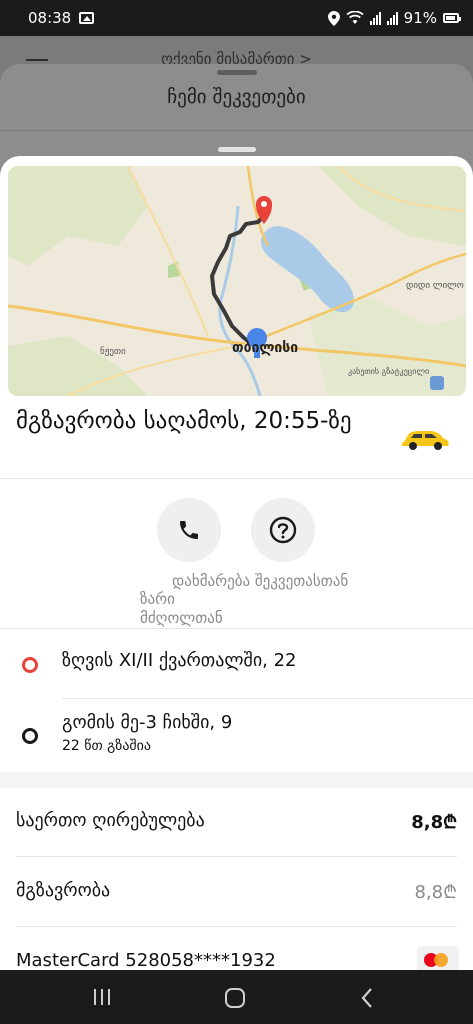 The image size is (473, 1024). Describe the element at coordinates (236, 892) in the screenshot. I see `ride-cost-row: მგზავრობა 8,8₾` at that location.